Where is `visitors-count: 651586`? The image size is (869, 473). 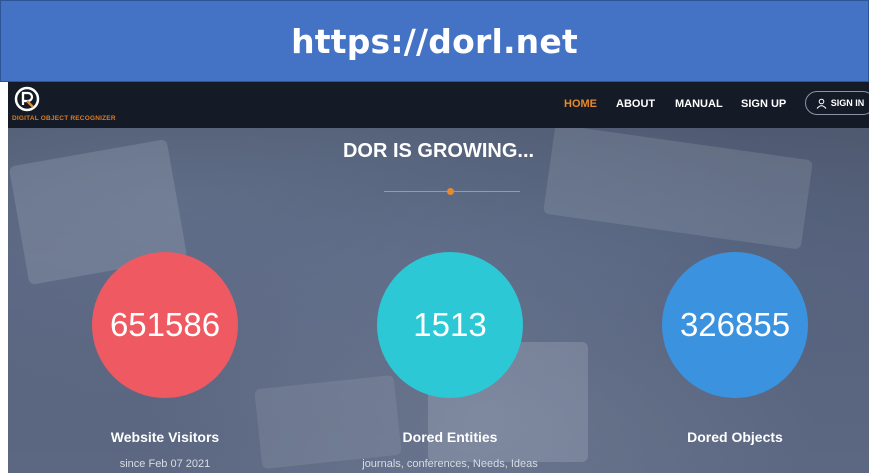
visitors-count: 651586 is located at coordinates (165, 324).